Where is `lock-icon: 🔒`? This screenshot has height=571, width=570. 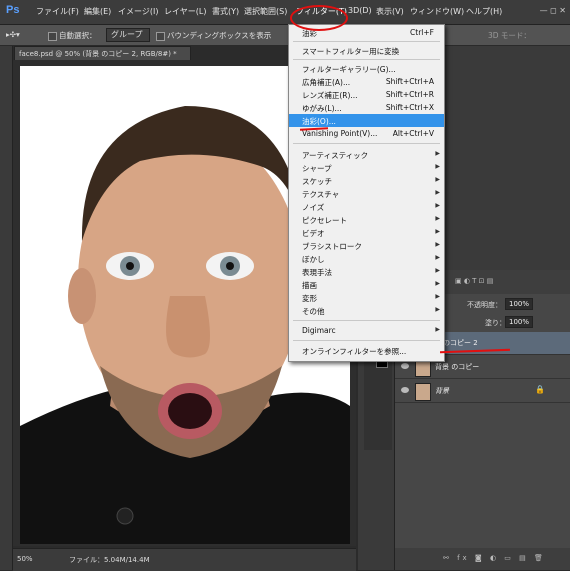 lock-icon: 🔒 is located at coordinates (540, 389).